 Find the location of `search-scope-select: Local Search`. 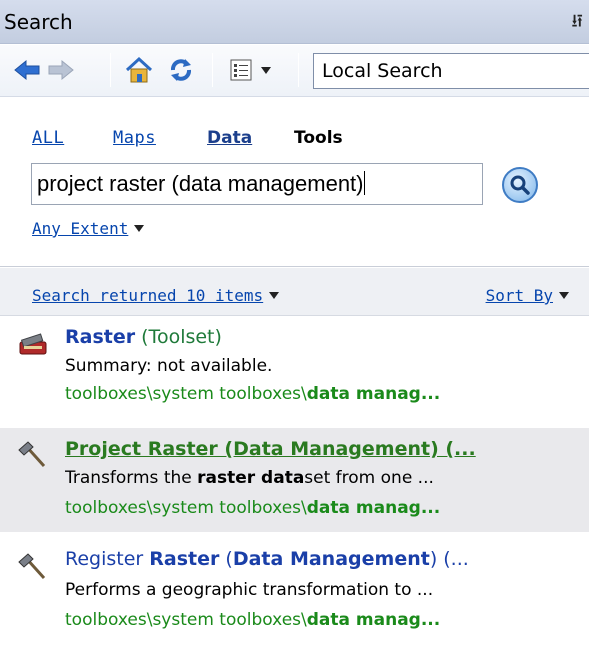

search-scope-select: Local Search is located at coordinates (451, 71).